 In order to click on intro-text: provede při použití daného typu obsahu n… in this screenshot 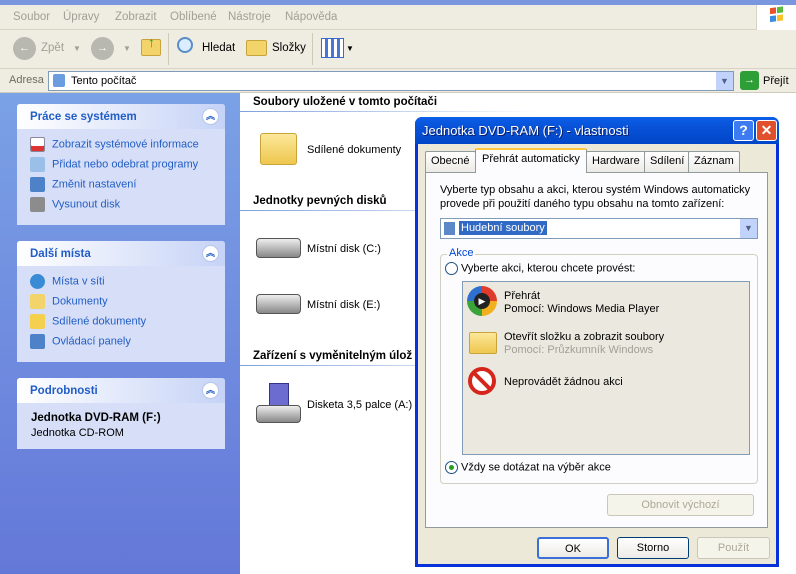, I will do `click(582, 204)`.